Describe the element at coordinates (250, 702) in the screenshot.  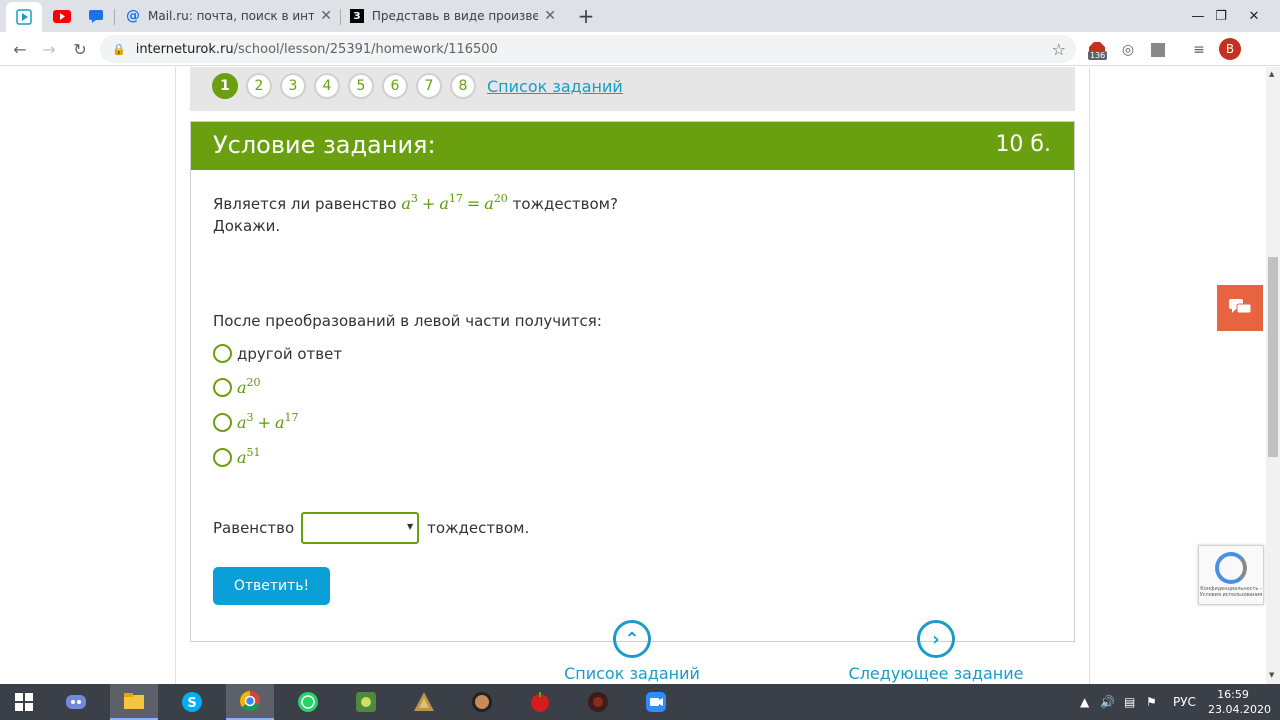
I see `chrome-icon` at that location.